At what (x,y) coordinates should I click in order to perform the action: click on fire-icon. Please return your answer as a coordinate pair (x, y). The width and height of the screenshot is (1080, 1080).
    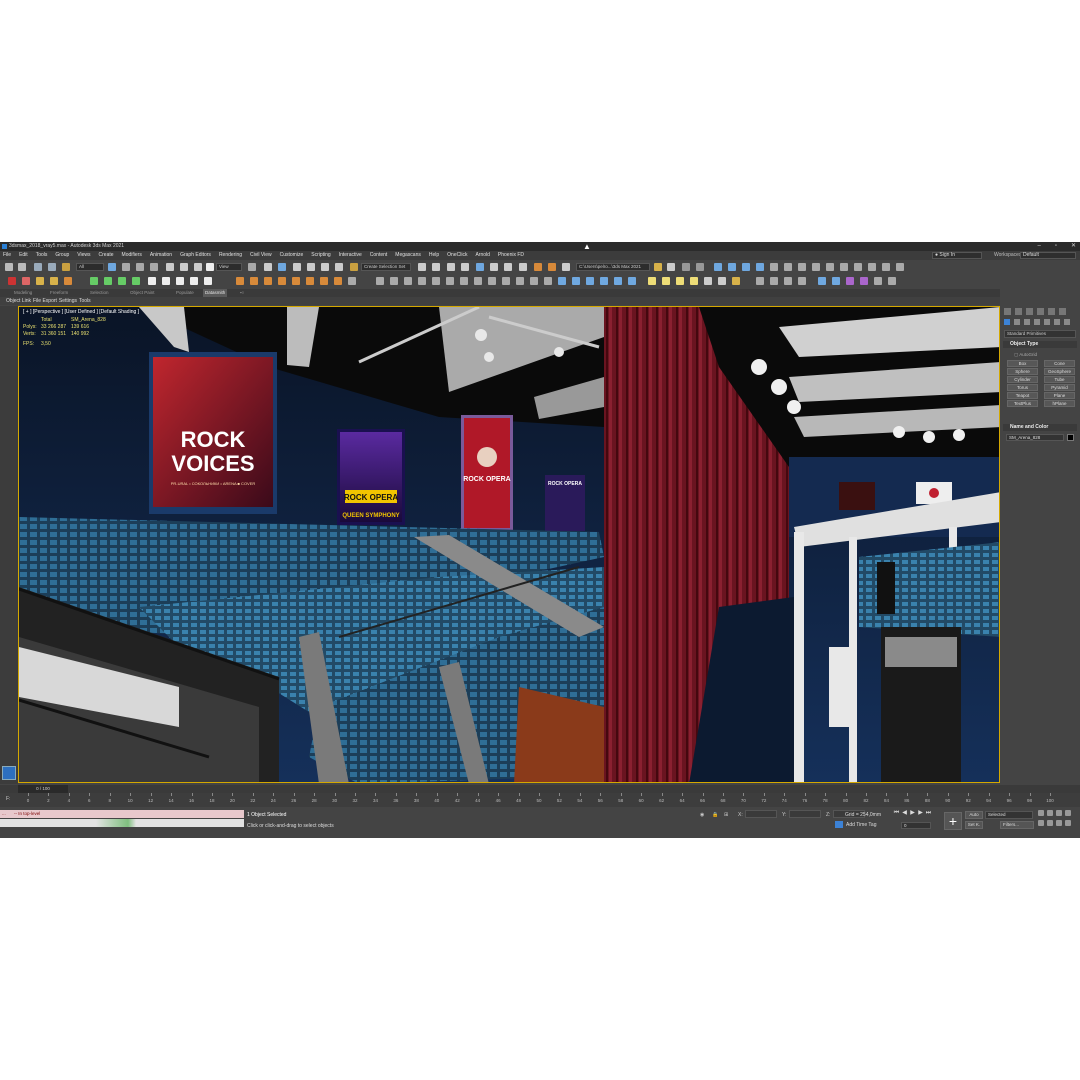
    Looking at the image, I should click on (240, 281).